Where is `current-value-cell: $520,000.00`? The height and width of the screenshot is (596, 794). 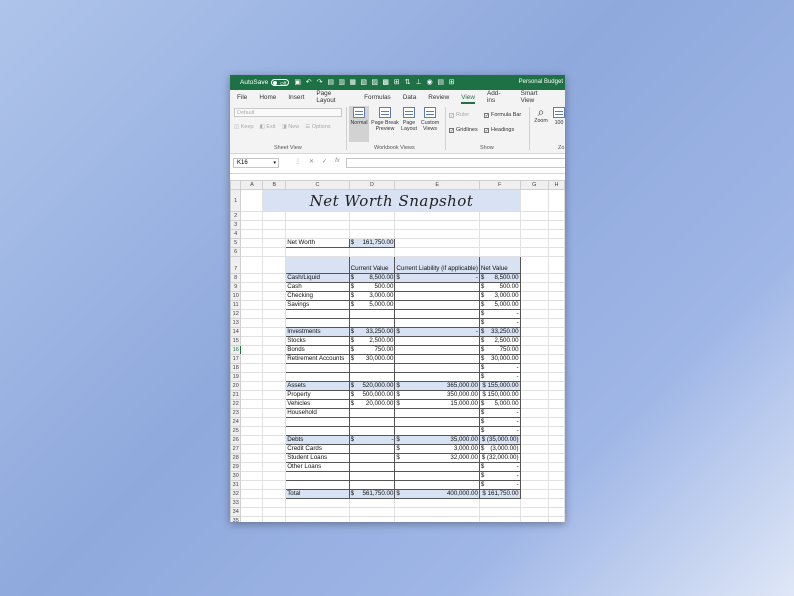
current-value-cell: $520,000.00 is located at coordinates (372, 386).